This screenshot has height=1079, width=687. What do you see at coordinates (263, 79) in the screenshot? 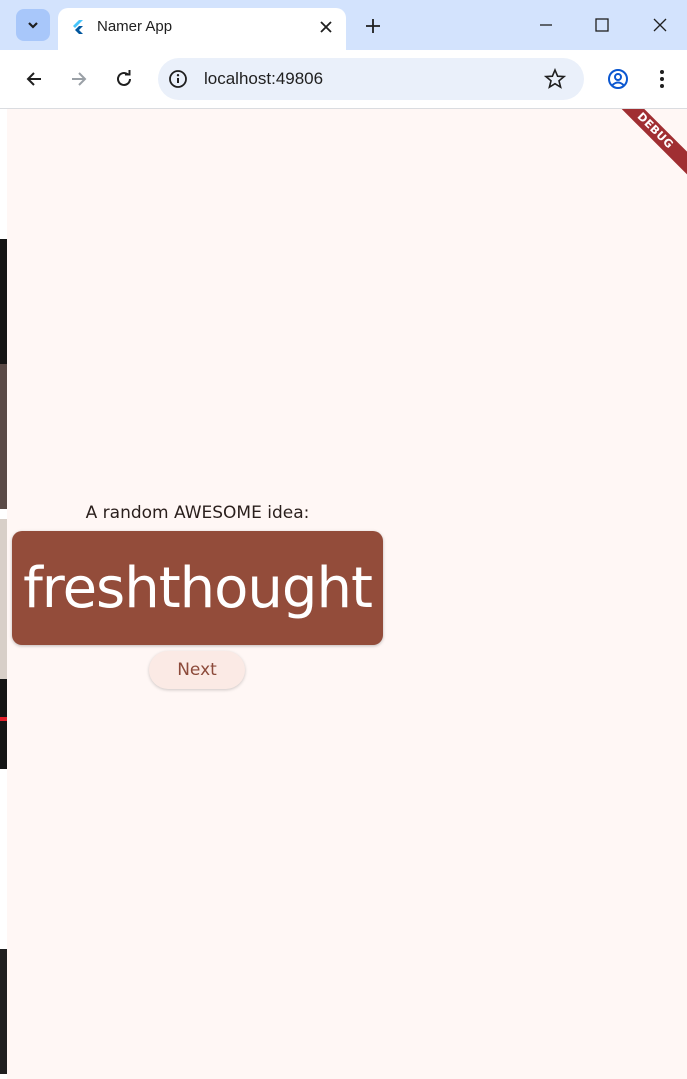
I see `url-text: localhost:49806` at bounding box center [263, 79].